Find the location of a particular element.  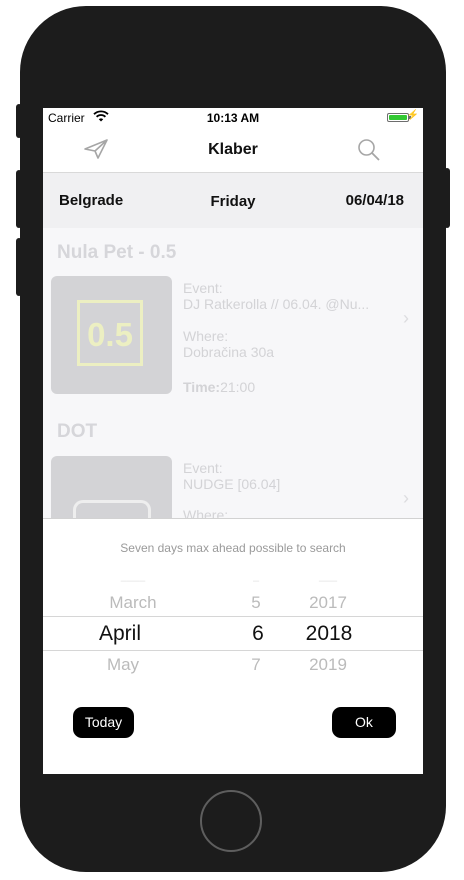

picker-selection-top-line is located at coordinates (233, 616).